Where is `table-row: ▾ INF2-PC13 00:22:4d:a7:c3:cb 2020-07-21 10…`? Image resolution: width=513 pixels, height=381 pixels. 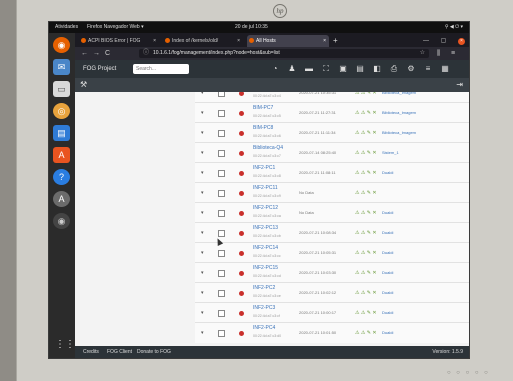
table-row: ▾ INF2-PC13 00:22:4d:a7:c3:cb 2020-07-21 10… is located at coordinates (332, 232).